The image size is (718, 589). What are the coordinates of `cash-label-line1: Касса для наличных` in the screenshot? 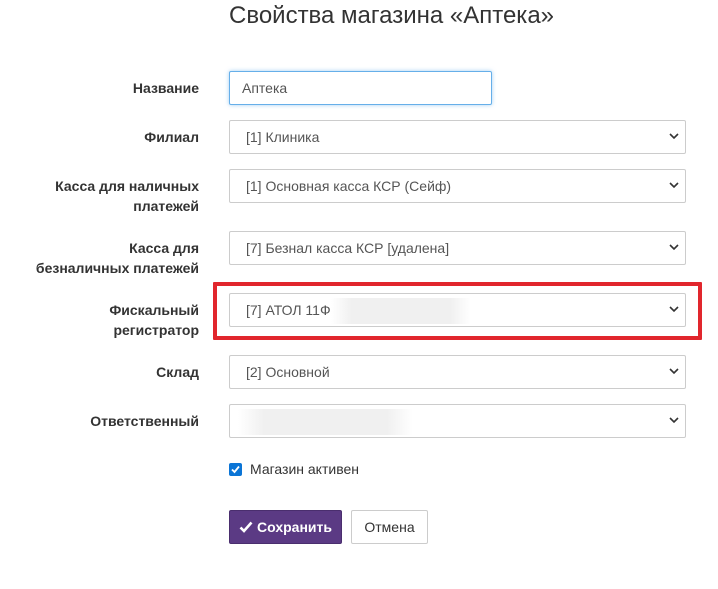 It's located at (127, 186).